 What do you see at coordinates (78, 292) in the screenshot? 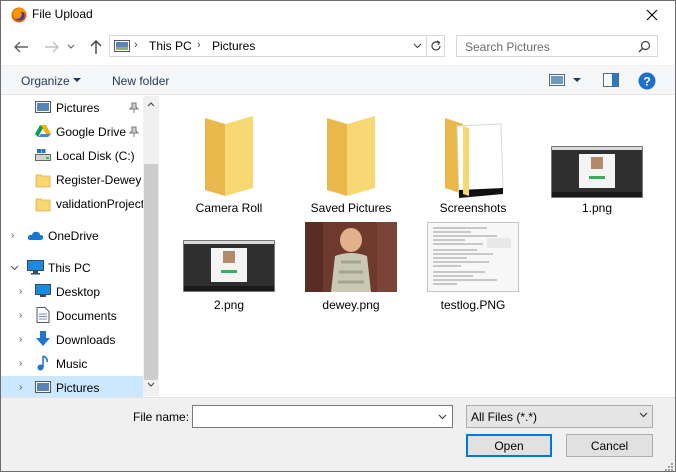
I see `nav-item-label: Desktop` at bounding box center [78, 292].